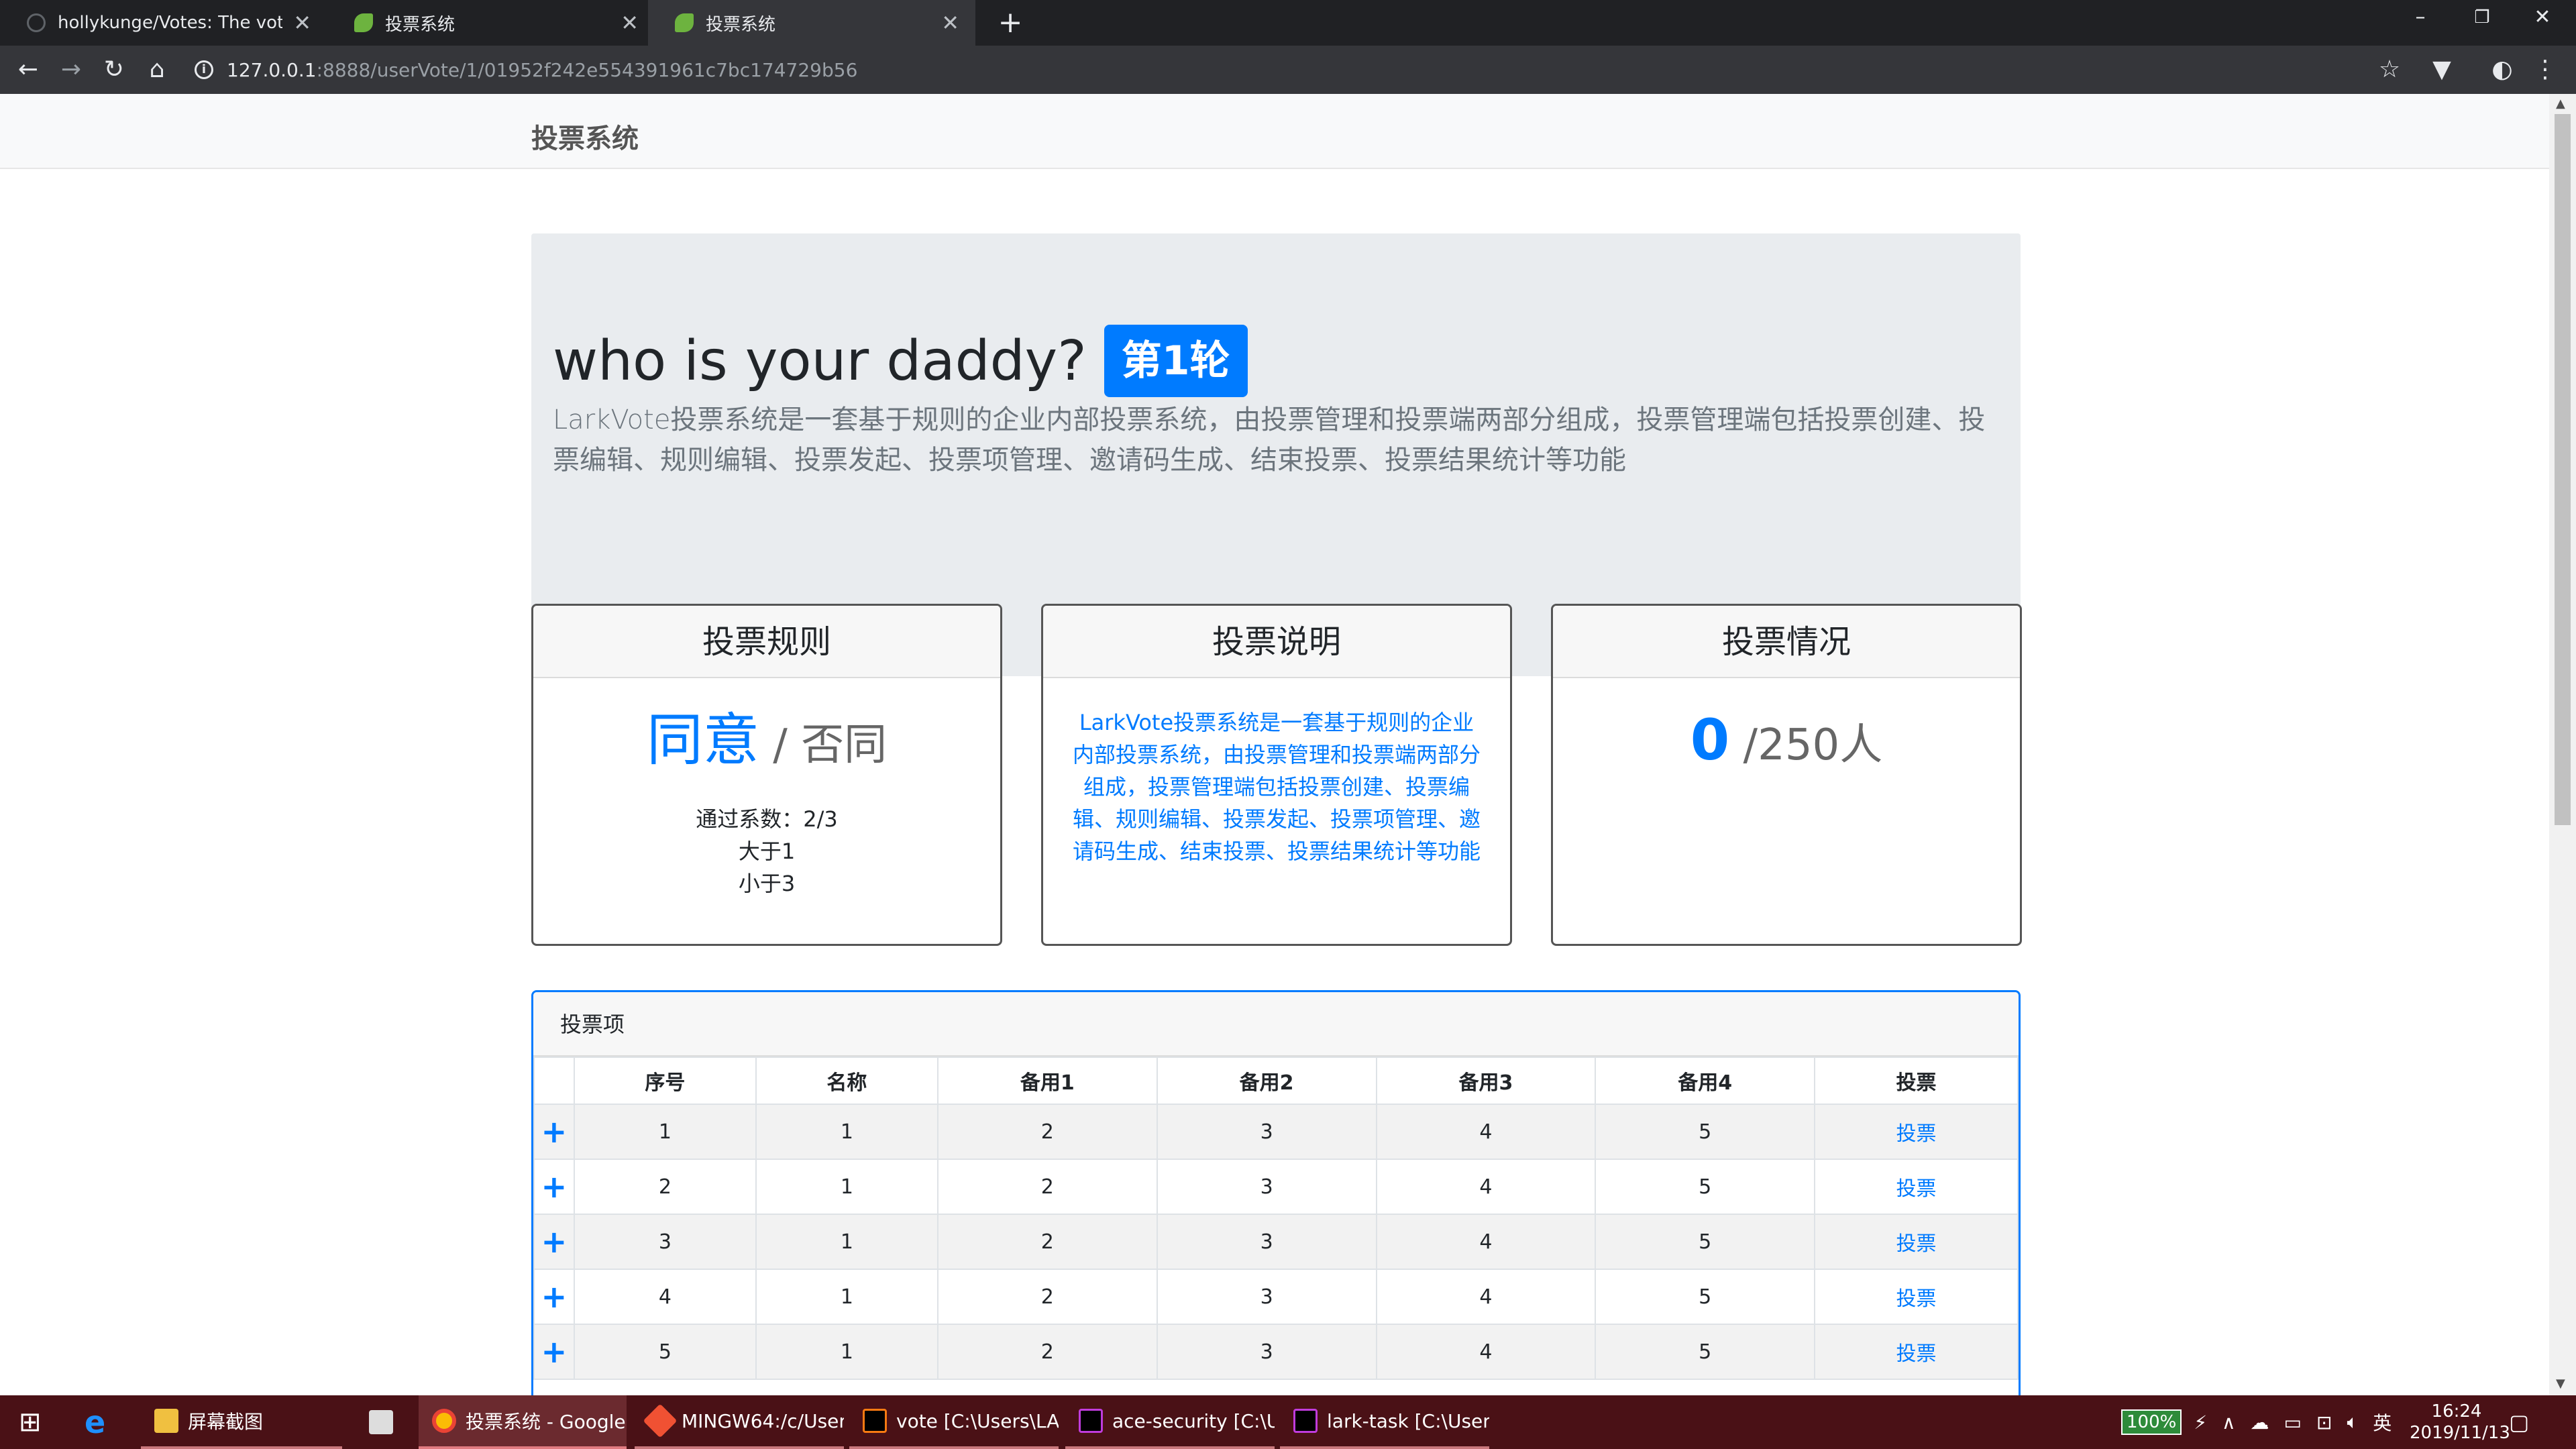 The image size is (2576, 1449). I want to click on rule-choice: 同意 / 否同, so click(766, 748).